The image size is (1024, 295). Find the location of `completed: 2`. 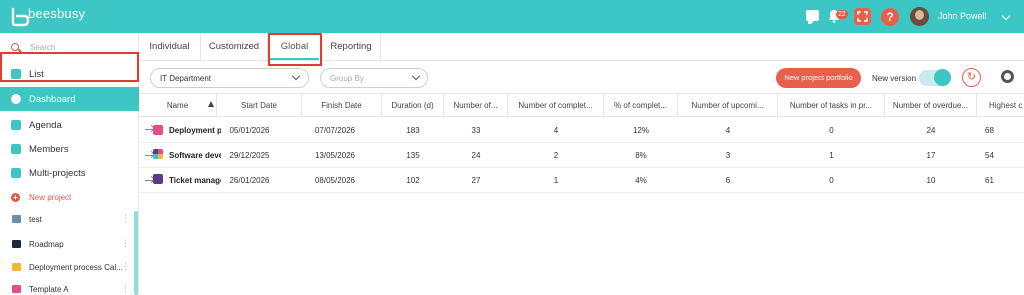

completed: 2 is located at coordinates (556, 155).